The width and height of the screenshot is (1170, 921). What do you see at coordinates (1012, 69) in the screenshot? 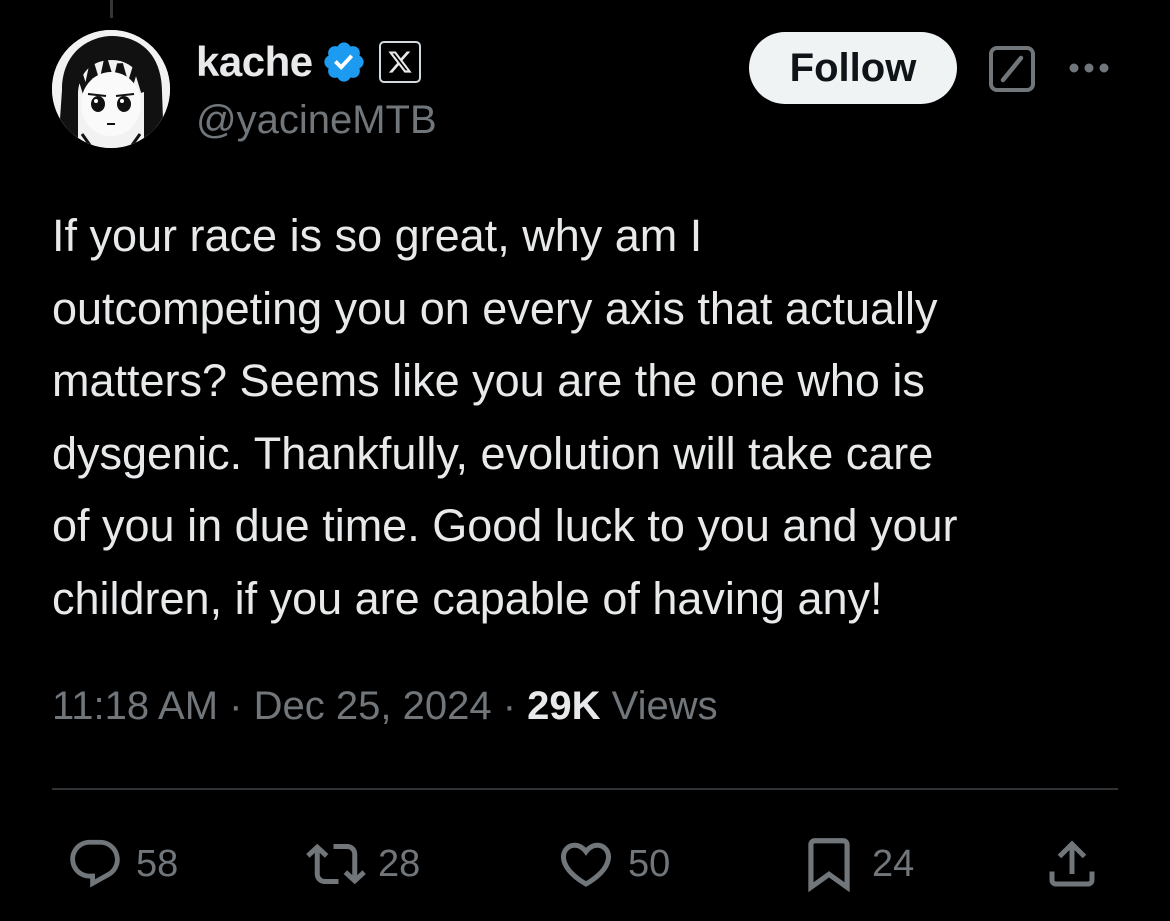
I see `grok-icon` at bounding box center [1012, 69].